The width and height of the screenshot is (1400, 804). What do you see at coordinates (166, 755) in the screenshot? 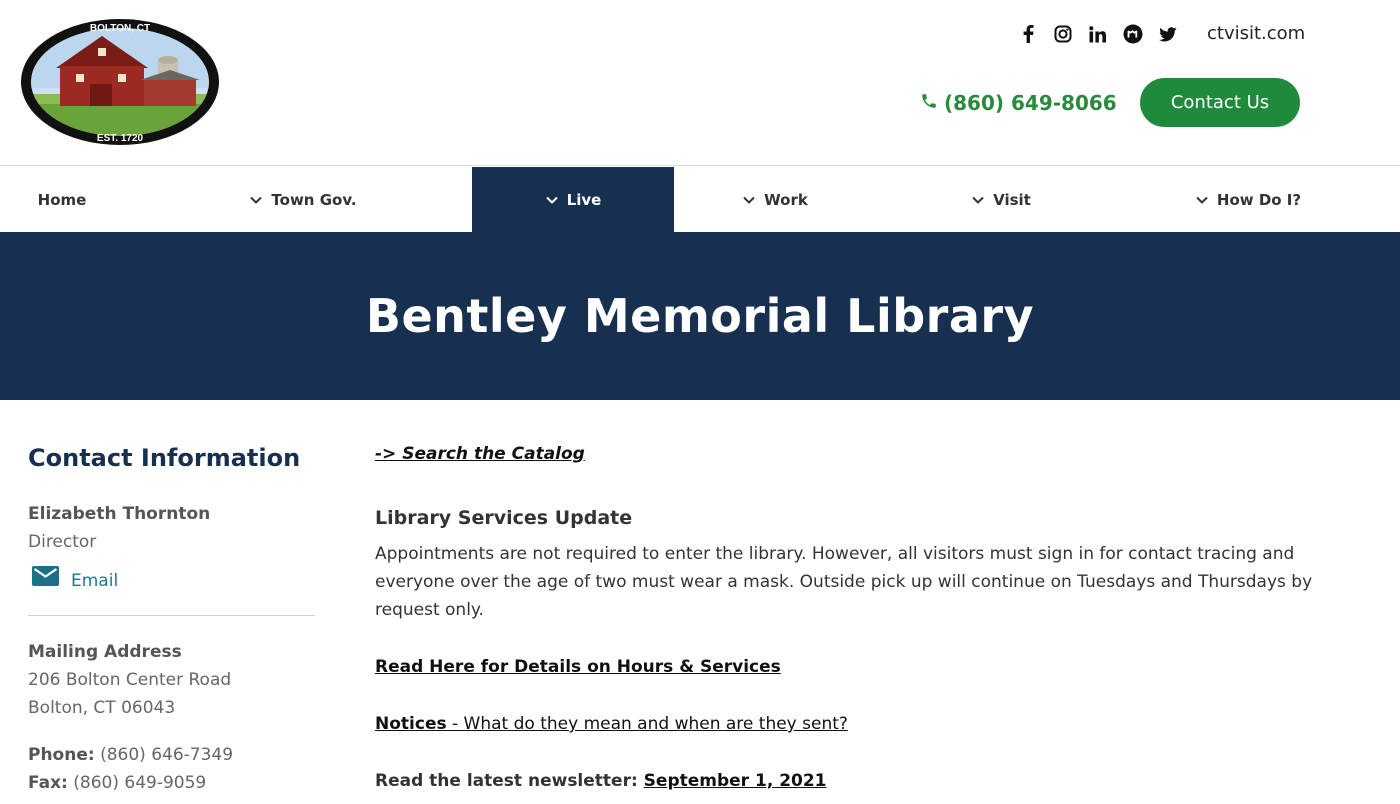
I see `phone-value: (860) 646-7349` at bounding box center [166, 755].